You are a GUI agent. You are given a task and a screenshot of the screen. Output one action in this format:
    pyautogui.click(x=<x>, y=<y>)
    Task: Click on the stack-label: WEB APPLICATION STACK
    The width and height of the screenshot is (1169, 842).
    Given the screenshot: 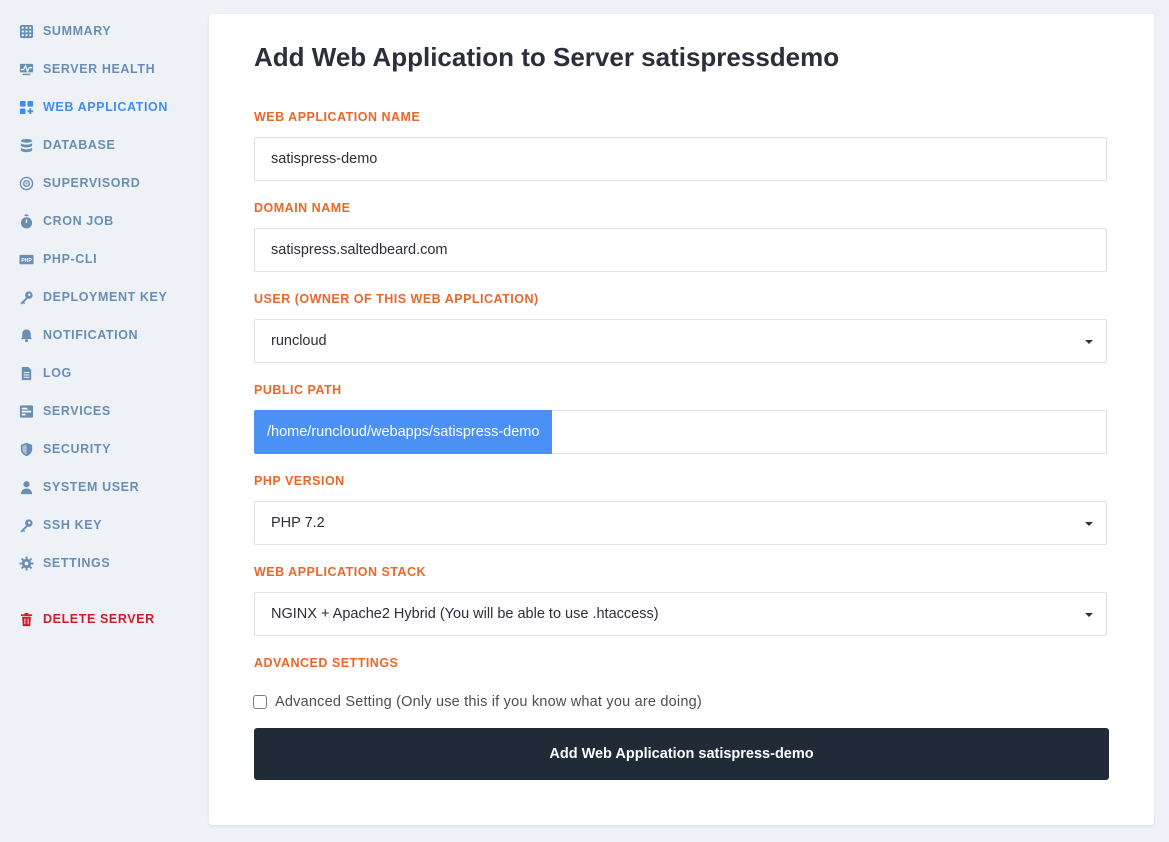 What is the action you would take?
    pyautogui.click(x=340, y=572)
    